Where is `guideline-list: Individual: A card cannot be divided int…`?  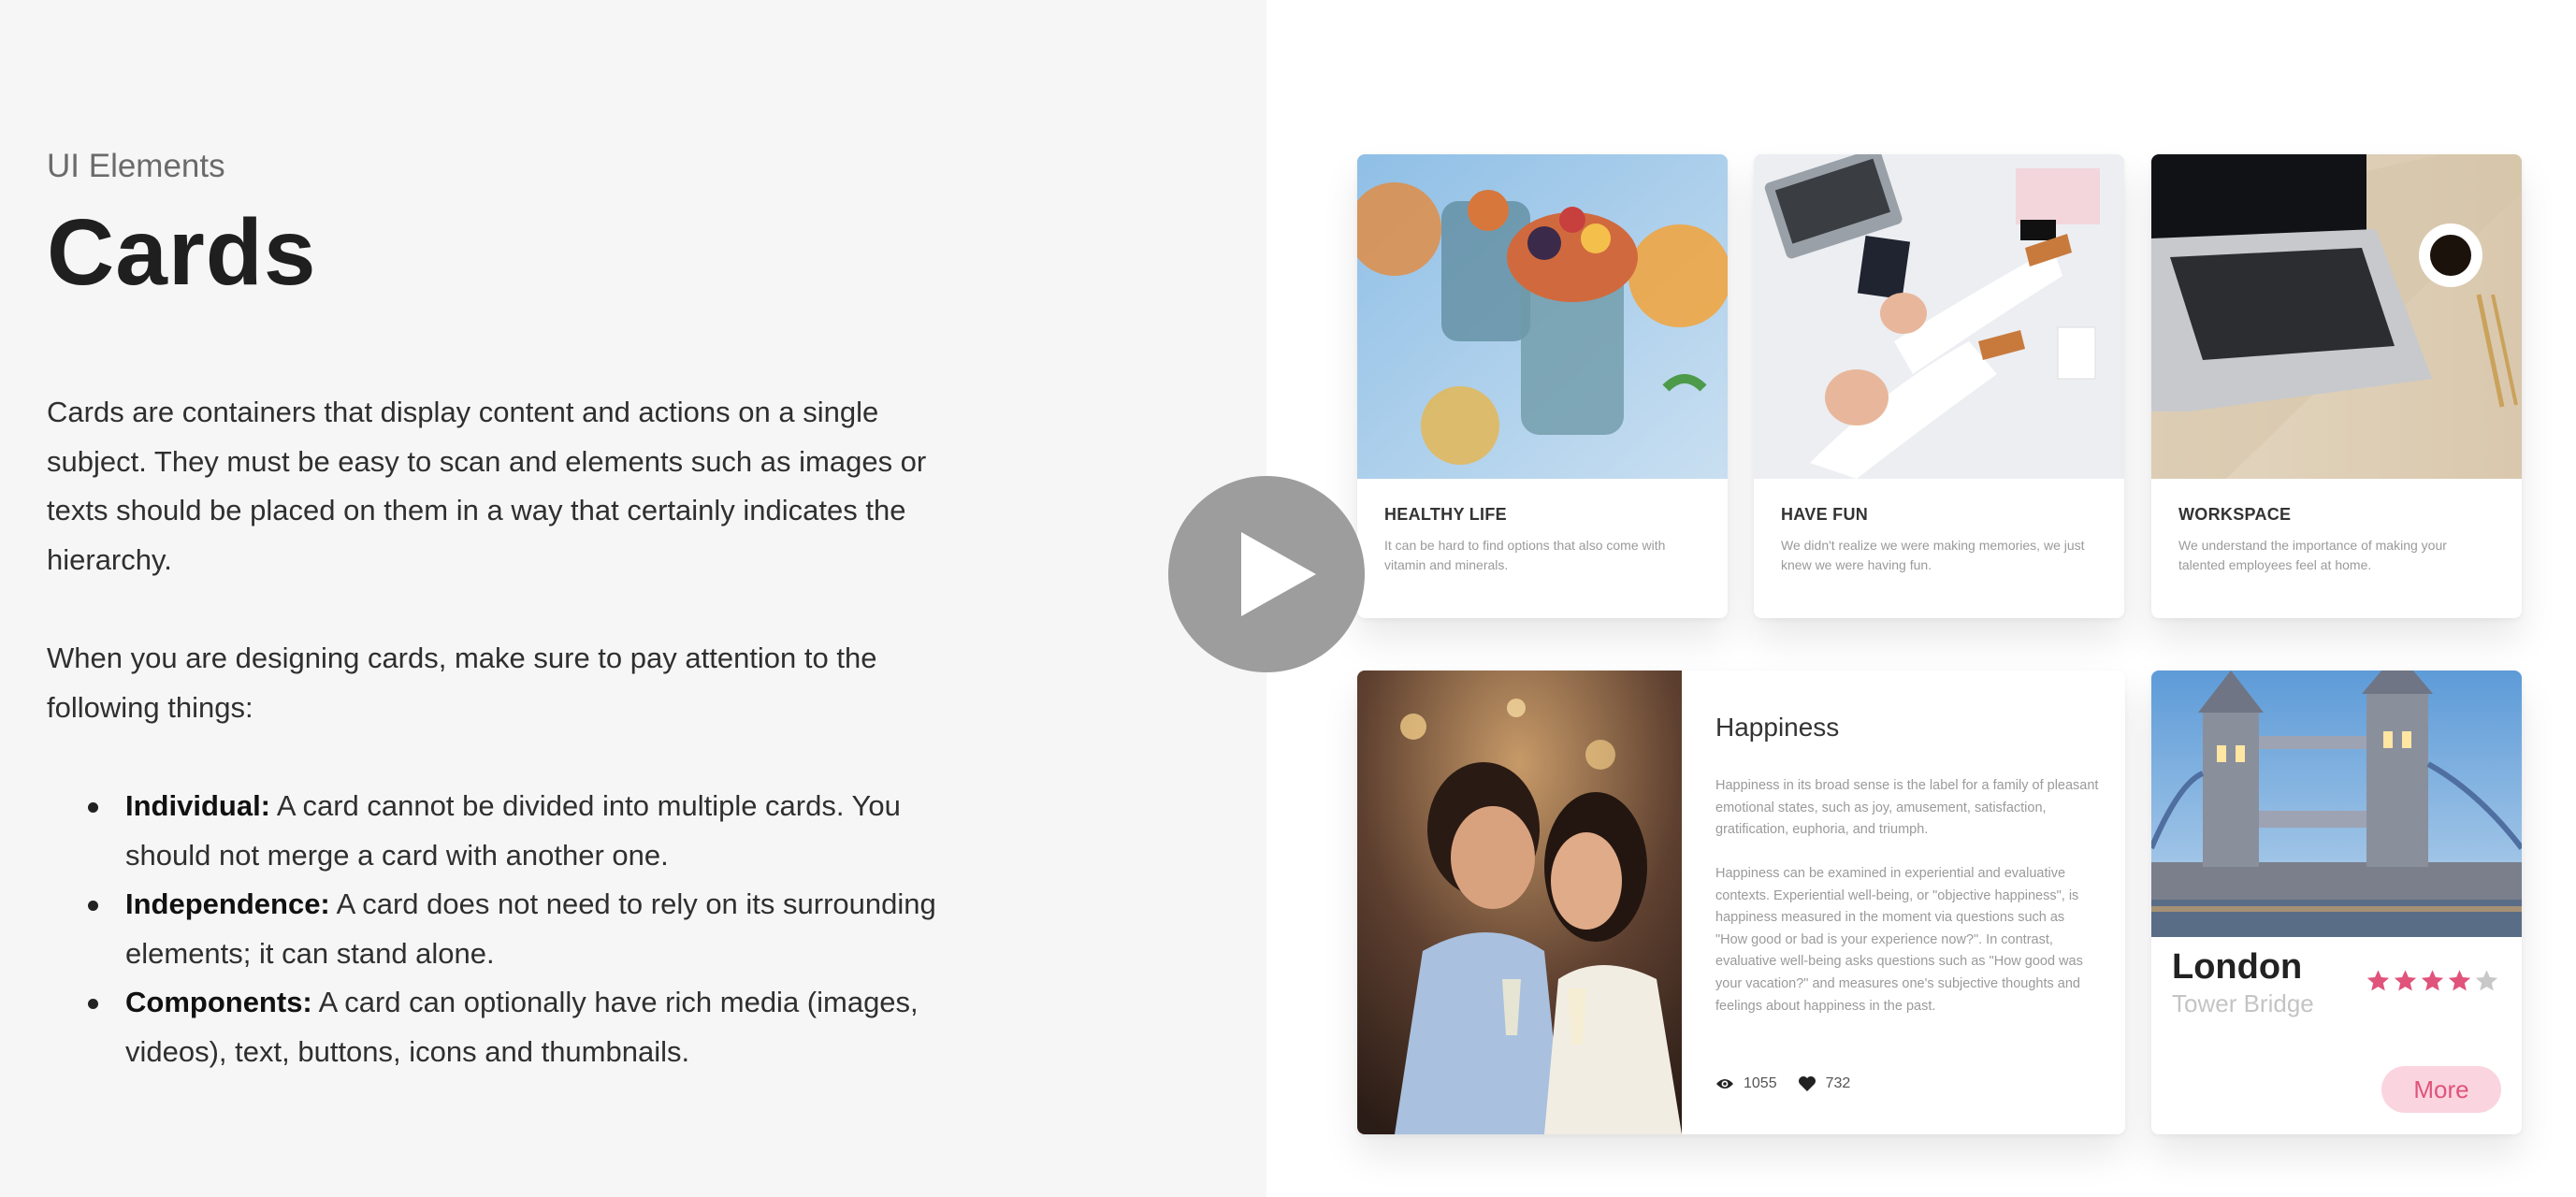 guideline-list: Individual: A card cannot be divided int… is located at coordinates (510, 929).